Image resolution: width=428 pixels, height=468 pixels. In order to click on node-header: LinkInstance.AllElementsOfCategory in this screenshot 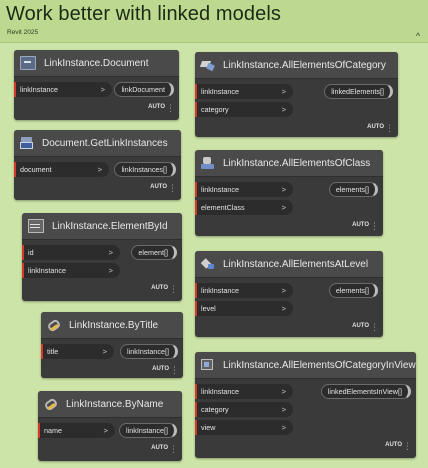, I will do `click(296, 65)`.